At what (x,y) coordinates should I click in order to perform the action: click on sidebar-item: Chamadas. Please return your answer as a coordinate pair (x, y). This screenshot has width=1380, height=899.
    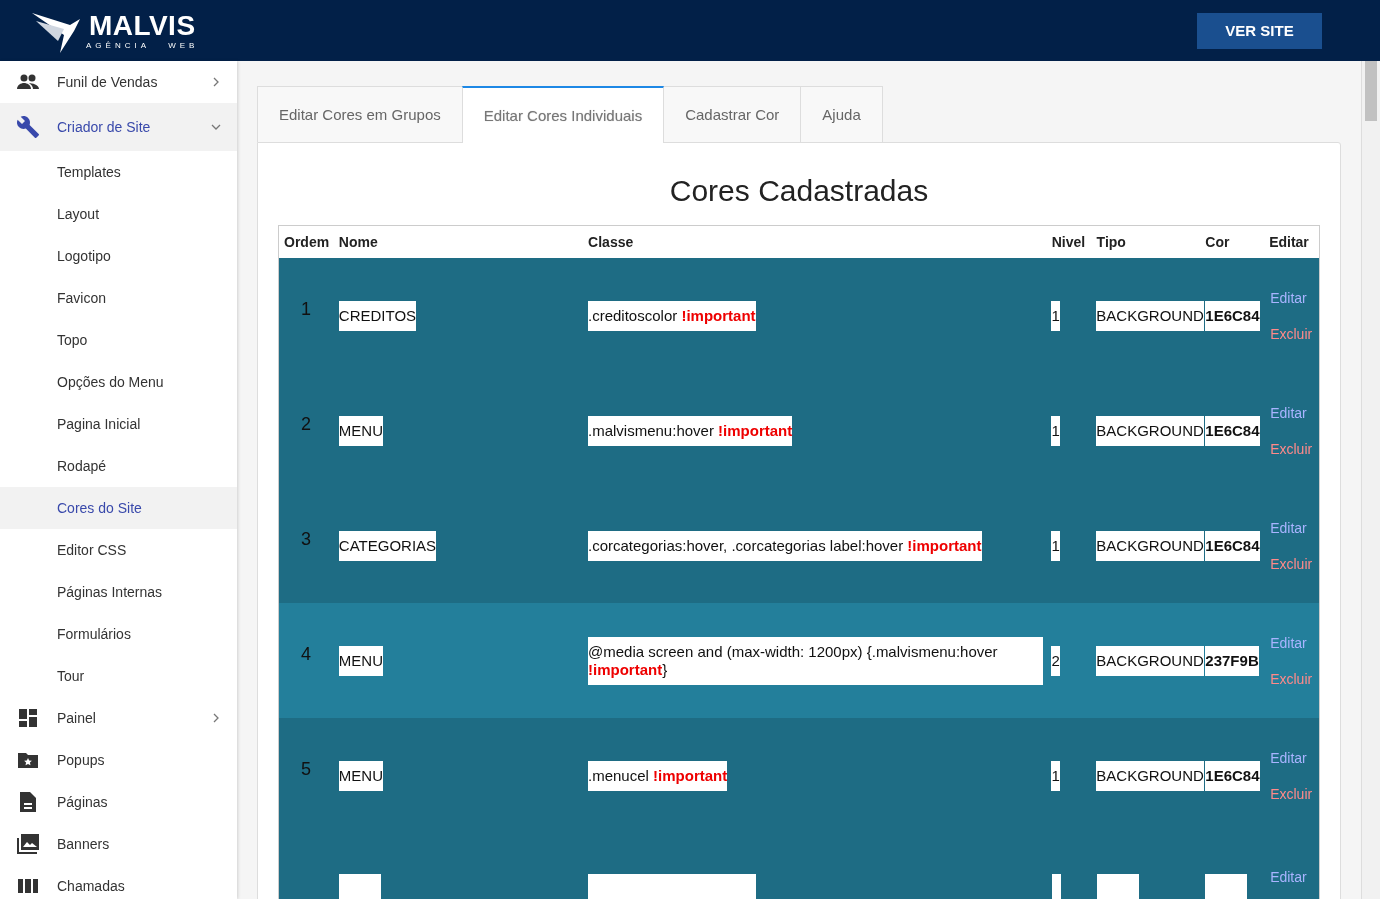
    Looking at the image, I should click on (118, 882).